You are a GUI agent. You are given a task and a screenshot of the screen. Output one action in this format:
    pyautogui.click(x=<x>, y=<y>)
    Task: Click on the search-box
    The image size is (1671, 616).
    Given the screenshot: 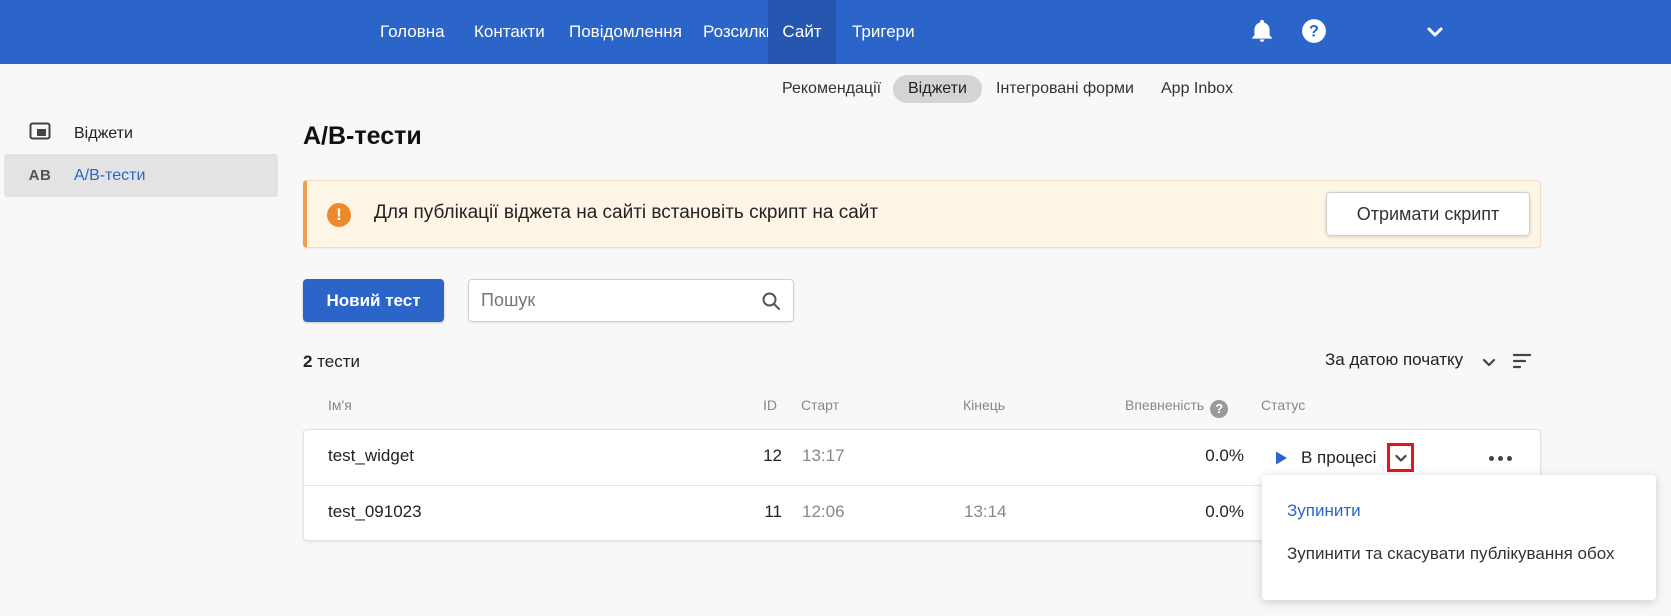 What is the action you would take?
    pyautogui.click(x=631, y=300)
    